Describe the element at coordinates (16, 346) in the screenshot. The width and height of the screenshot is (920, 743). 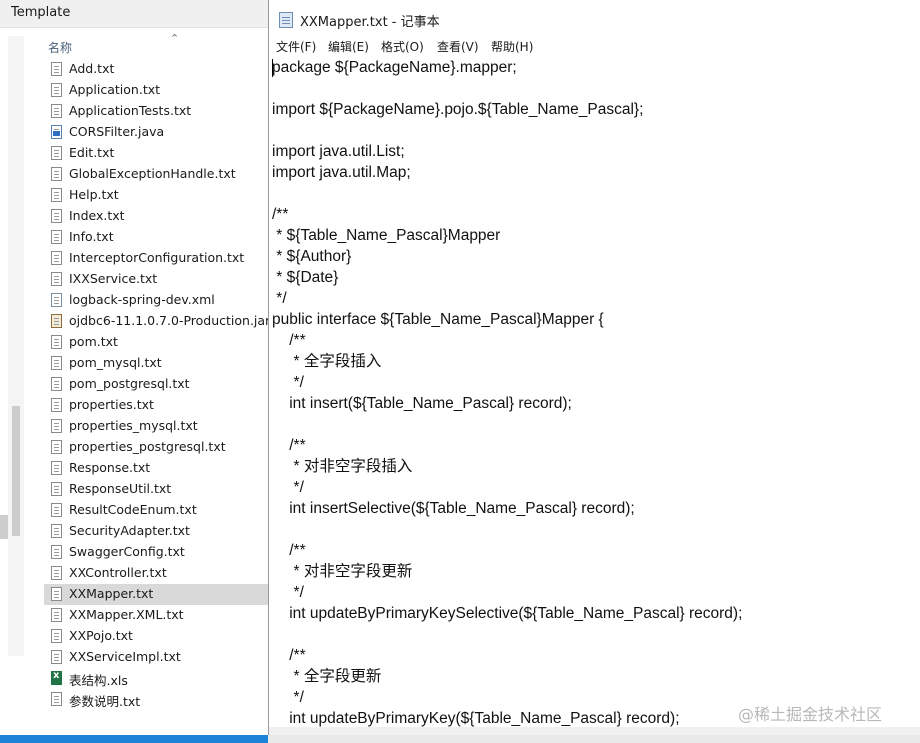
I see `nav-pane-scrollbar` at that location.